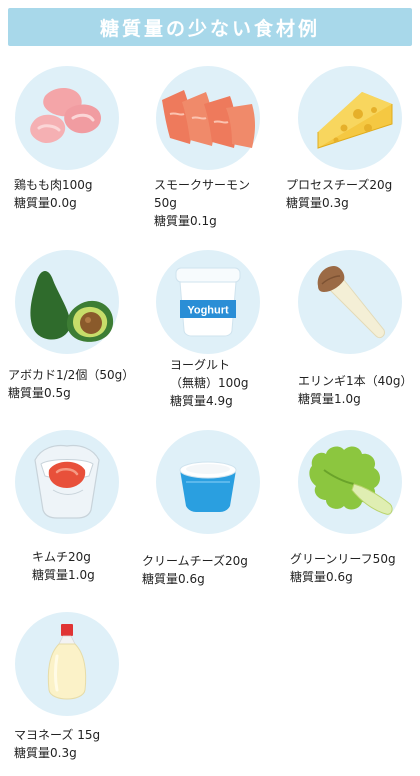  I want to click on eringi-mushroom-icon, so click(350, 302).